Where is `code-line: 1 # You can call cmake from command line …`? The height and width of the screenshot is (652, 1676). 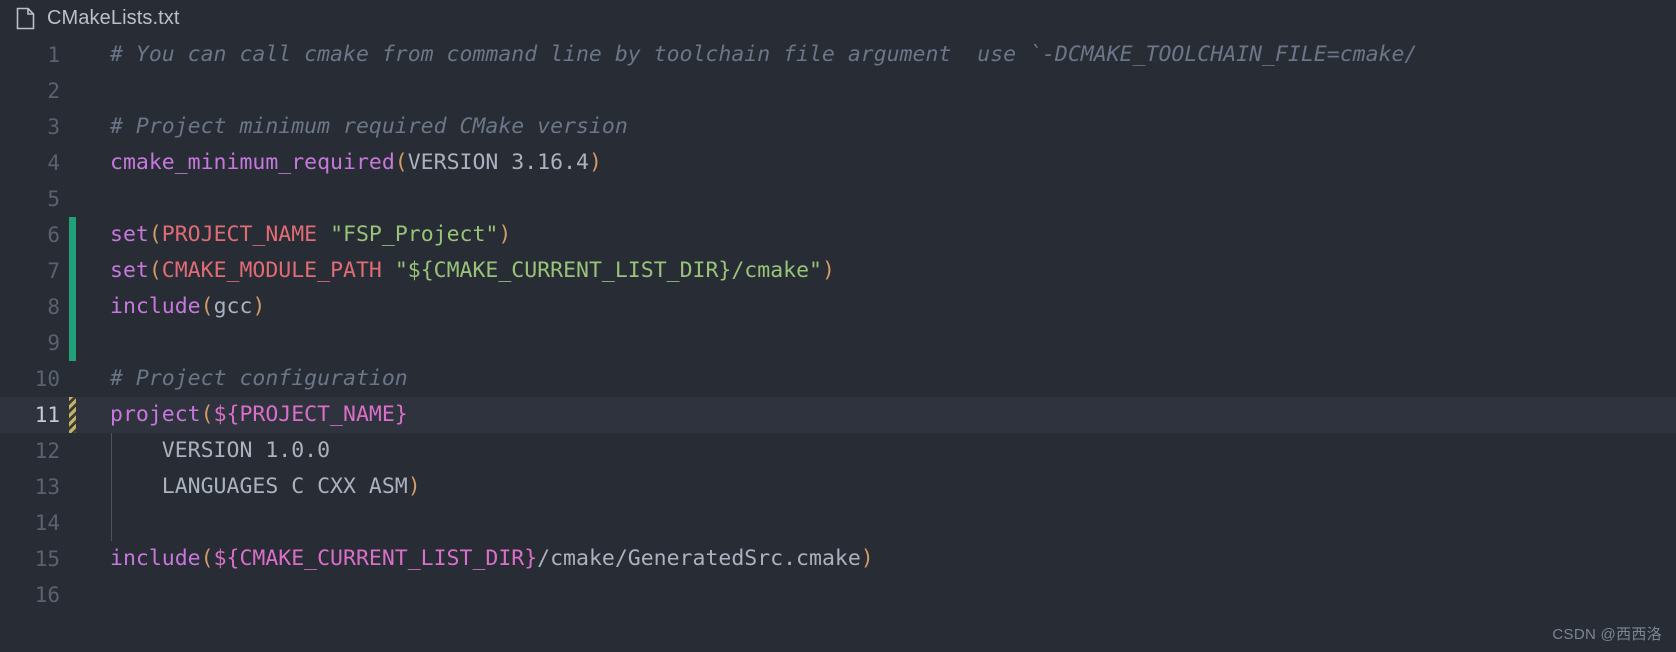 code-line: 1 # You can call cmake from command line … is located at coordinates (838, 55).